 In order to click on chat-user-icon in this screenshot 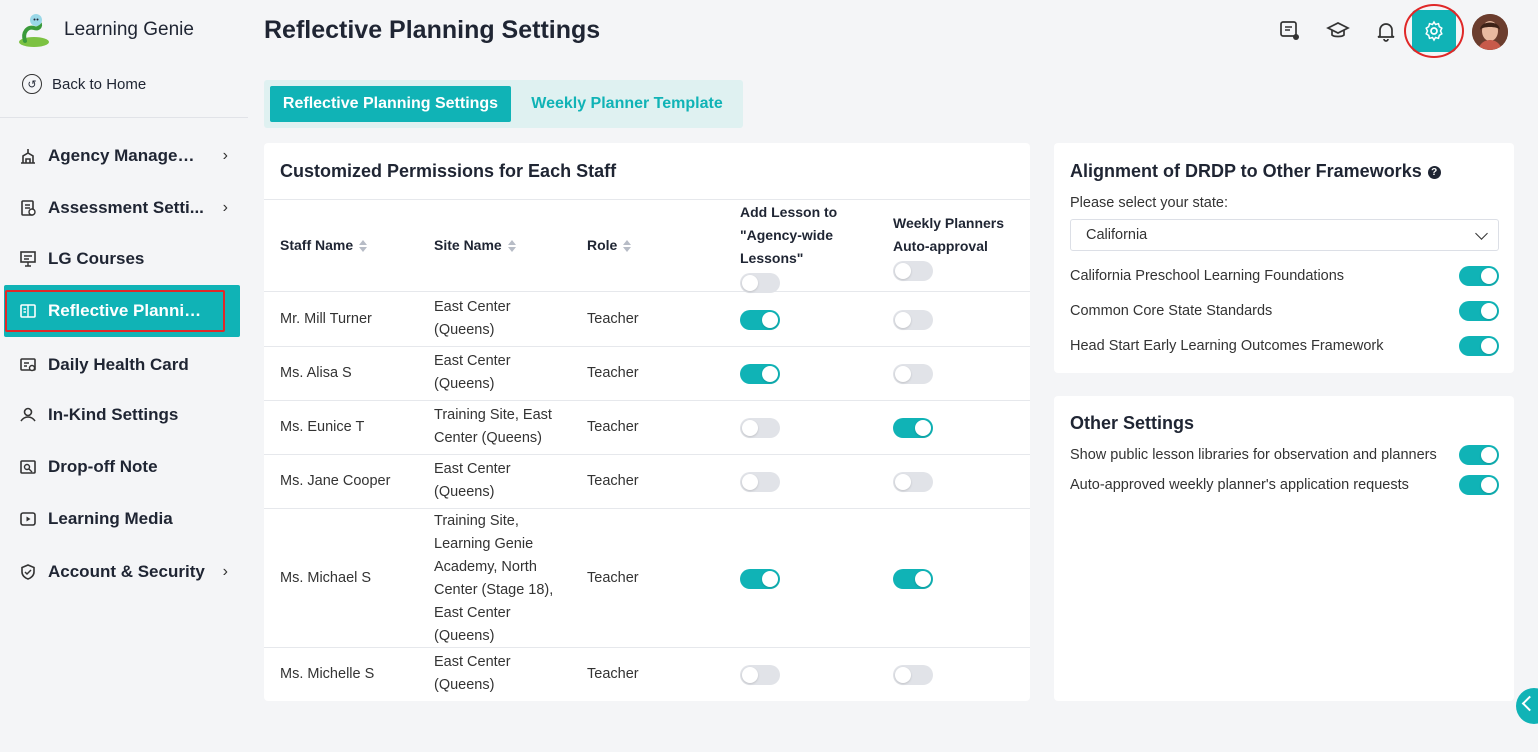, I will do `click(1289, 30)`.